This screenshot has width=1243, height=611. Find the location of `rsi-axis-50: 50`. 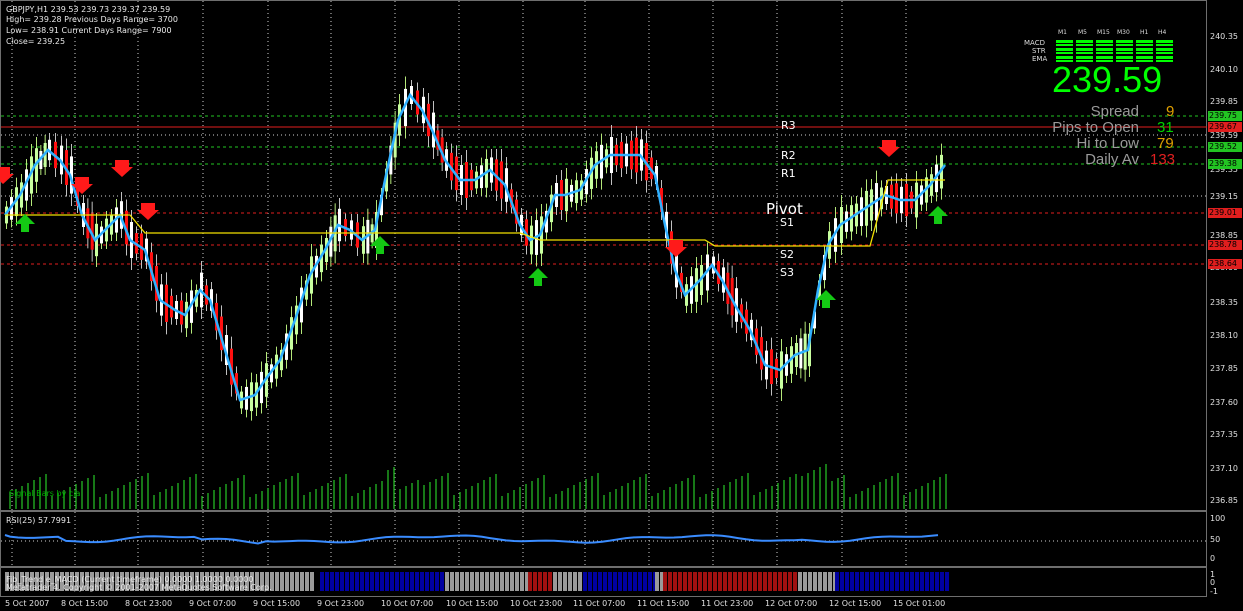

rsi-axis-50: 50 is located at coordinates (1215, 539).